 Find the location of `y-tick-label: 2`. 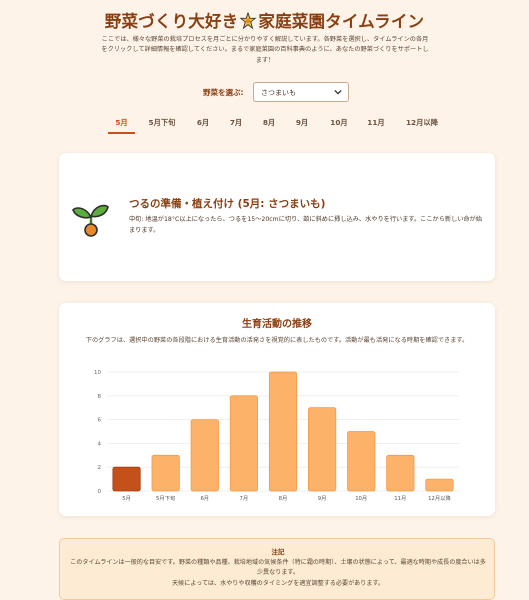

y-tick-label: 2 is located at coordinates (100, 468).